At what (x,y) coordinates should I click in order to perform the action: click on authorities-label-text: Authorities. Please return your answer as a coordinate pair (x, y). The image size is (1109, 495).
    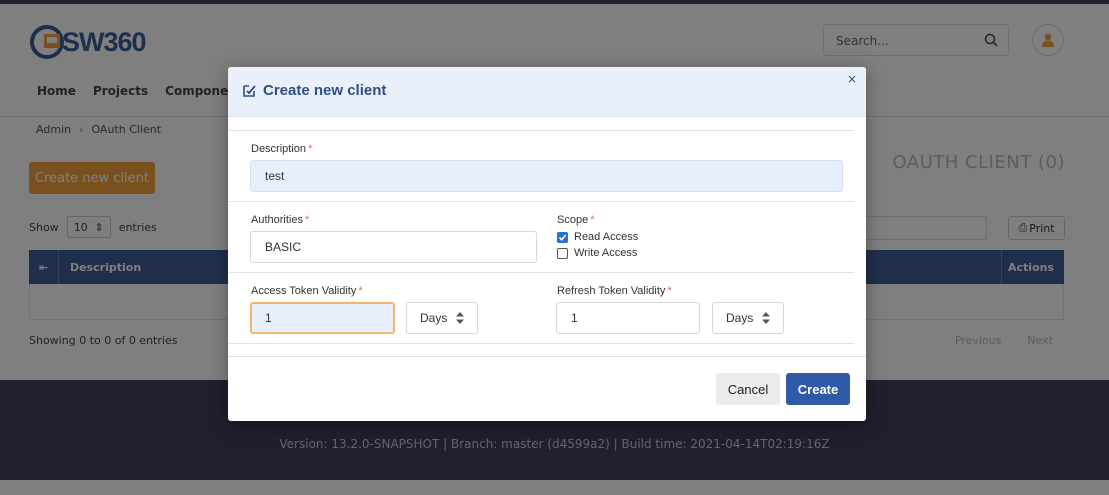
    Looking at the image, I should click on (277, 220).